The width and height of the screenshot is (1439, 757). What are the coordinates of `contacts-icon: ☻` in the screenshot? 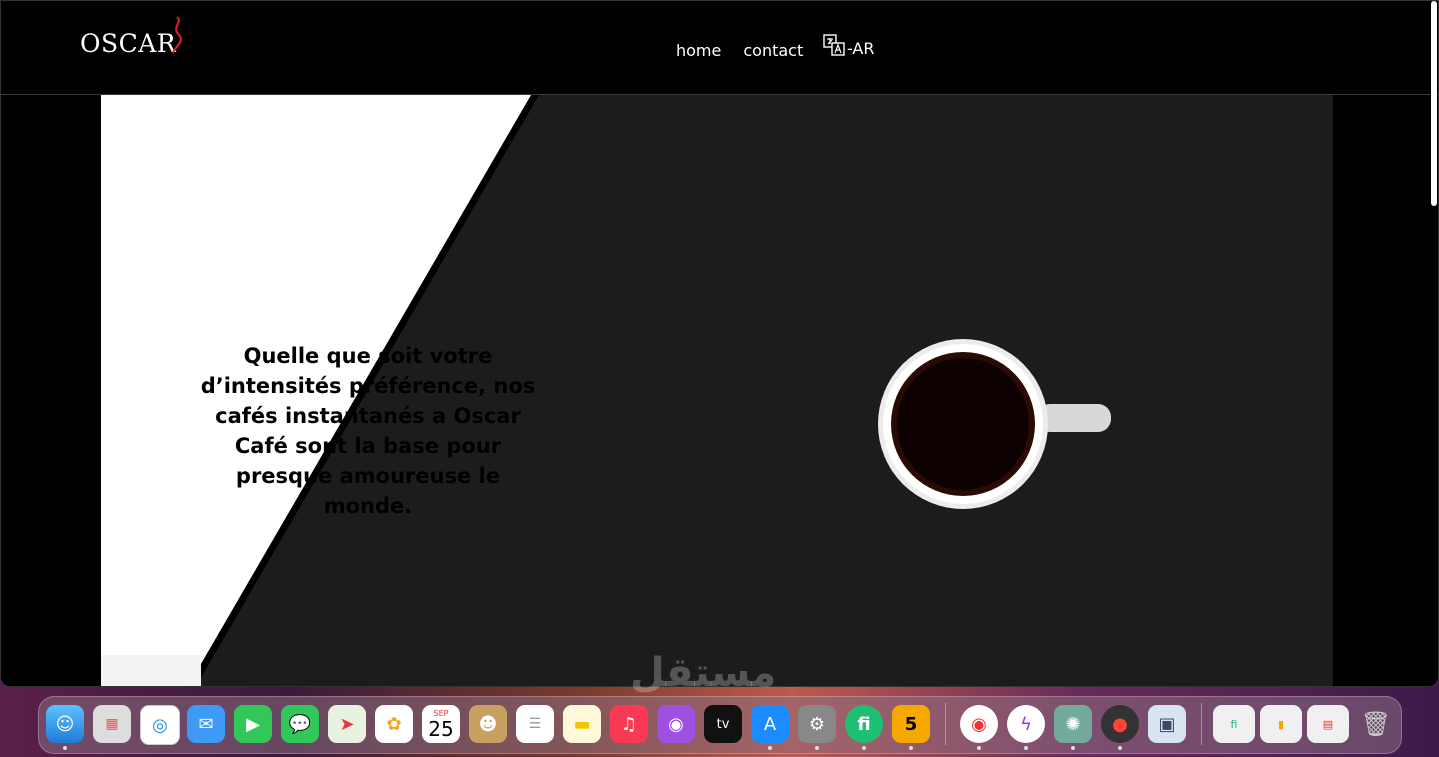 It's located at (488, 724).